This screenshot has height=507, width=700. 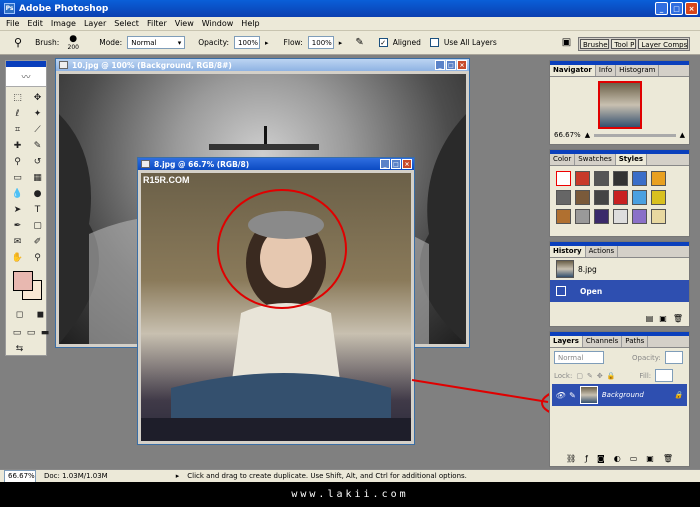 I want to click on history-step-open: Open, so click(x=619, y=291).